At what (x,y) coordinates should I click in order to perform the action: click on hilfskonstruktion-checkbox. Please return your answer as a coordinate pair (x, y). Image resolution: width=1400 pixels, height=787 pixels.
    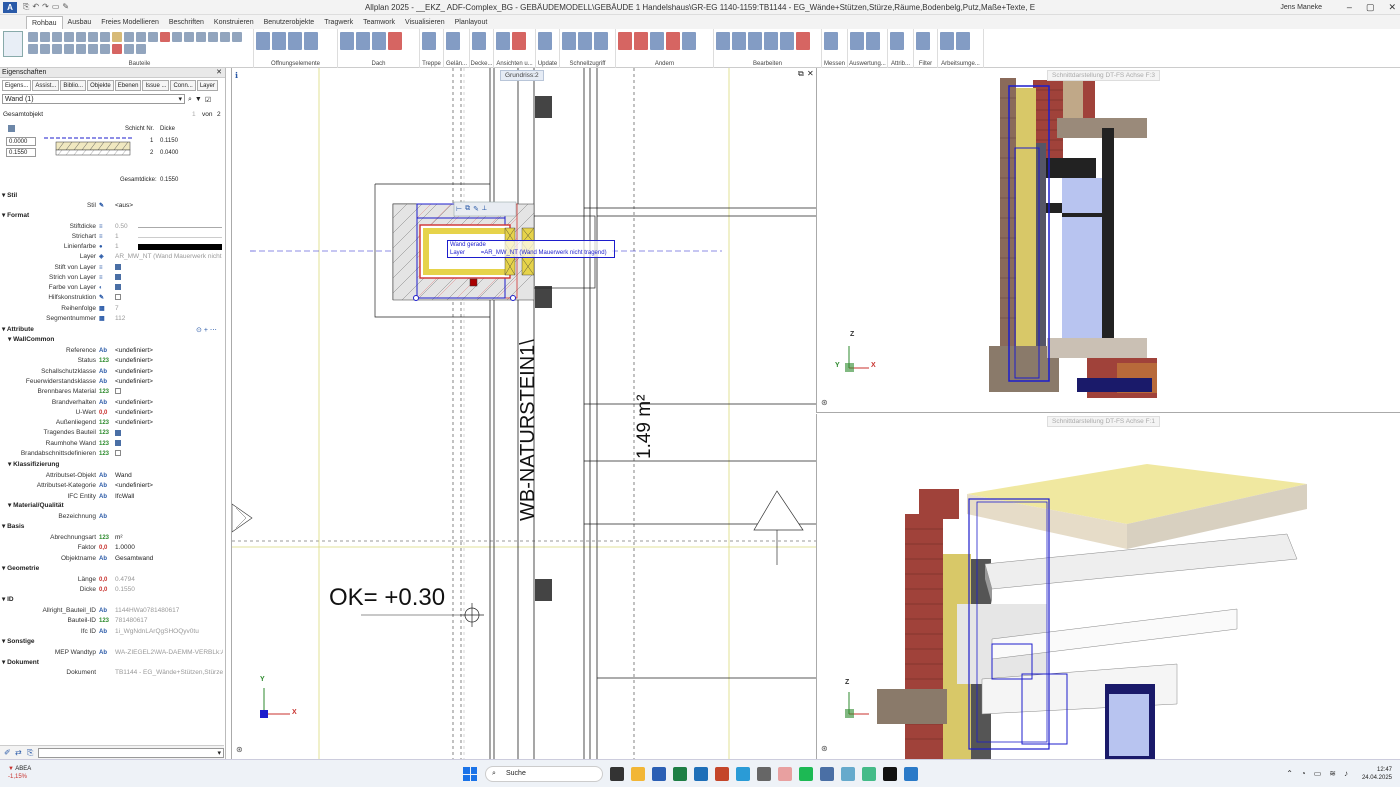
    Looking at the image, I should click on (118, 297).